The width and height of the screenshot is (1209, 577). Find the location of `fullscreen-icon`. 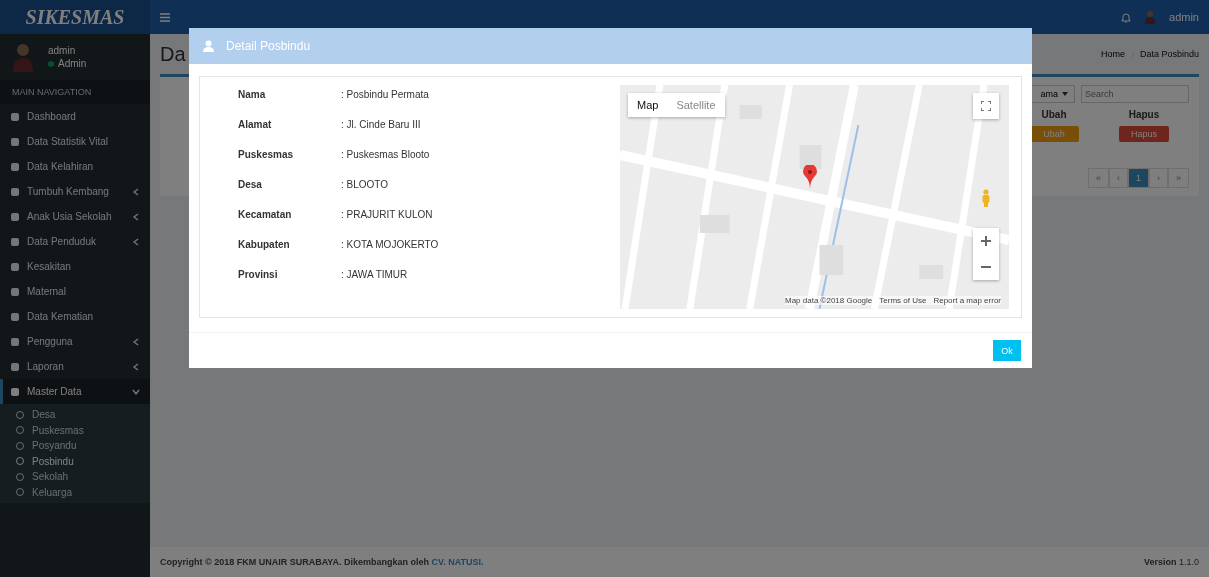

fullscreen-icon is located at coordinates (986, 106).